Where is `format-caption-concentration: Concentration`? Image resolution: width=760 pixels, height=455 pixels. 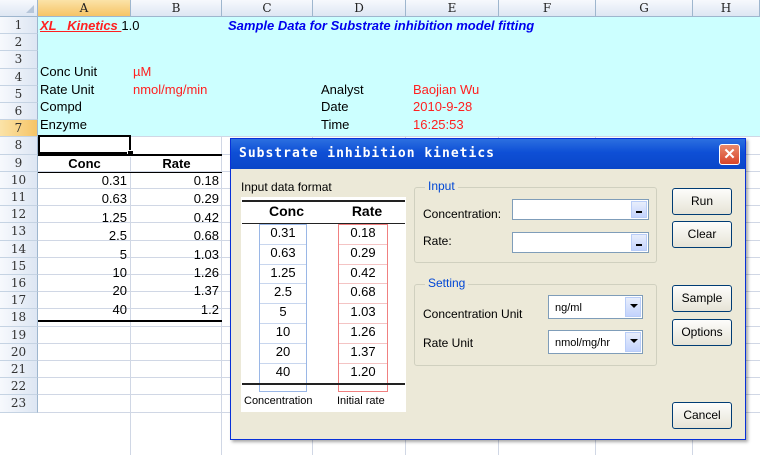
format-caption-concentration: Concentration is located at coordinates (278, 401).